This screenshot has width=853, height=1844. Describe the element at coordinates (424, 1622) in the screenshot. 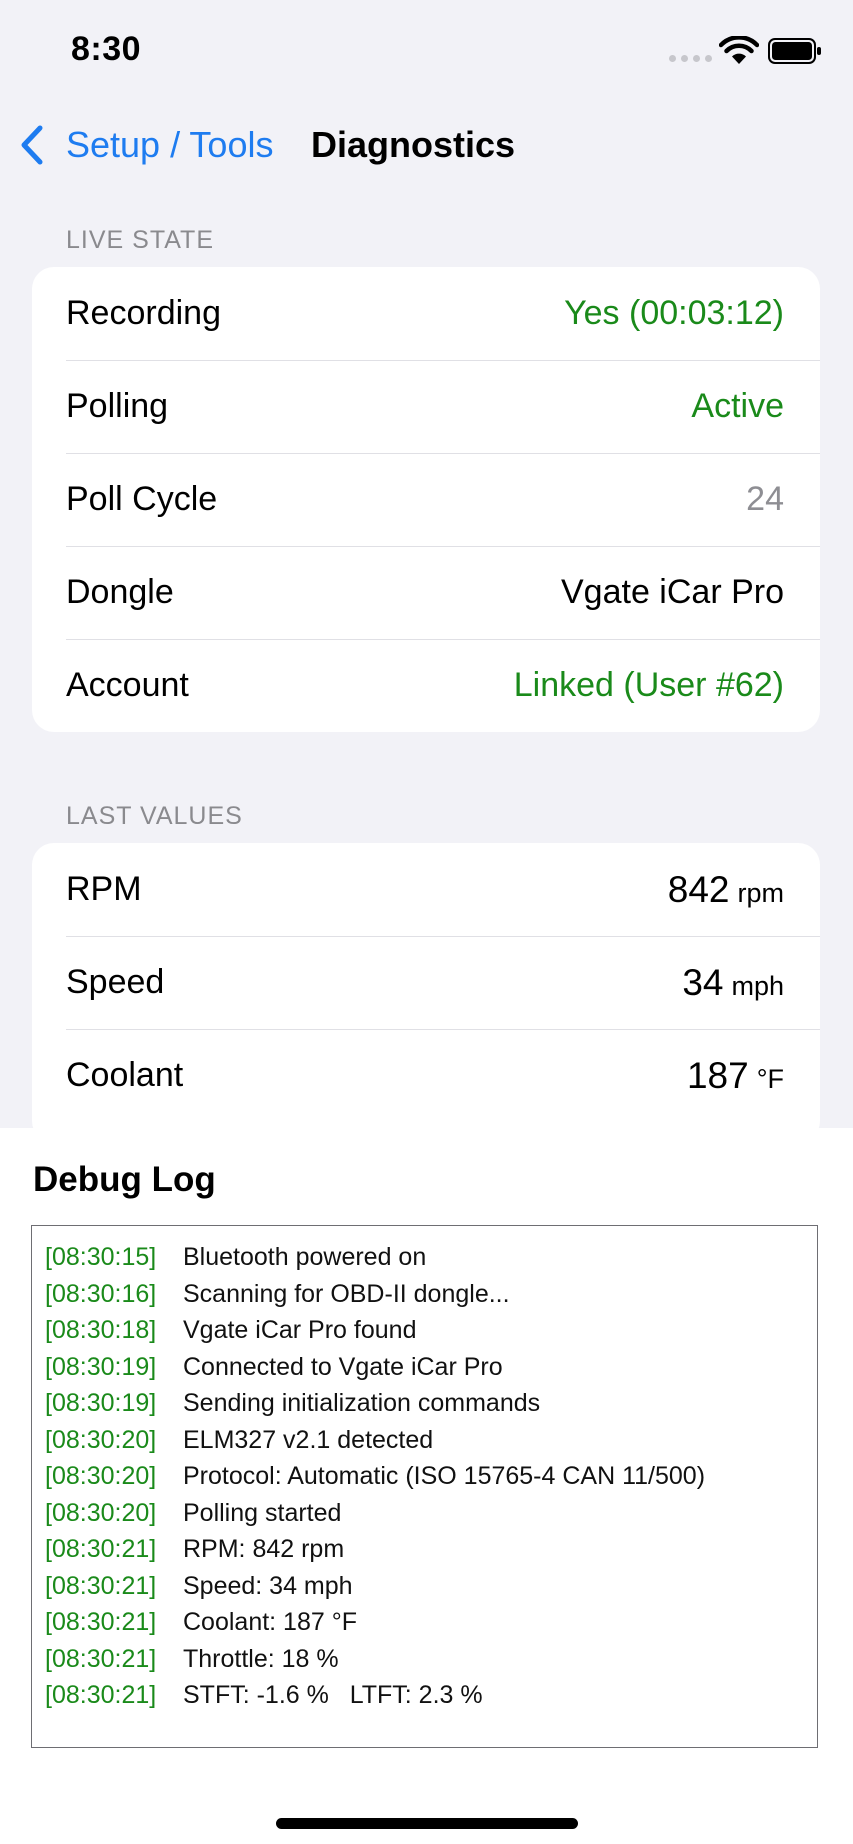

I see `log-line: [08:30:21] Coolant: 187 °F` at that location.